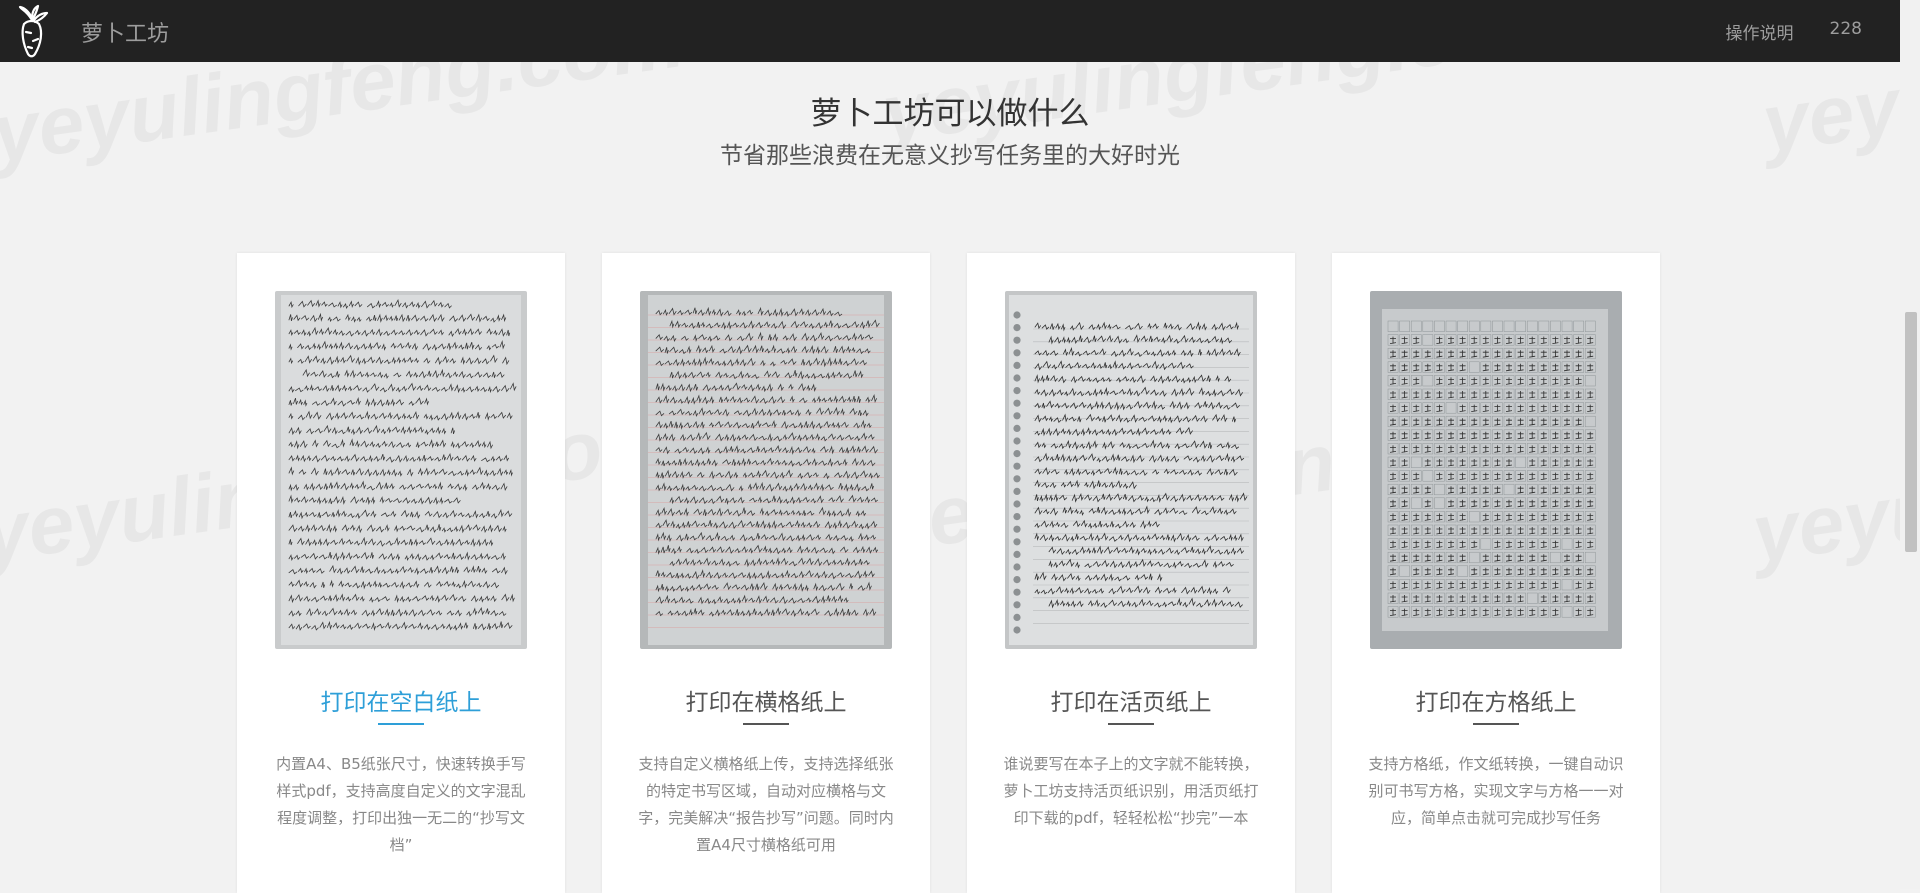  Describe the element at coordinates (1496, 470) in the screenshot. I see `handwritten-grid-paper-image` at that location.